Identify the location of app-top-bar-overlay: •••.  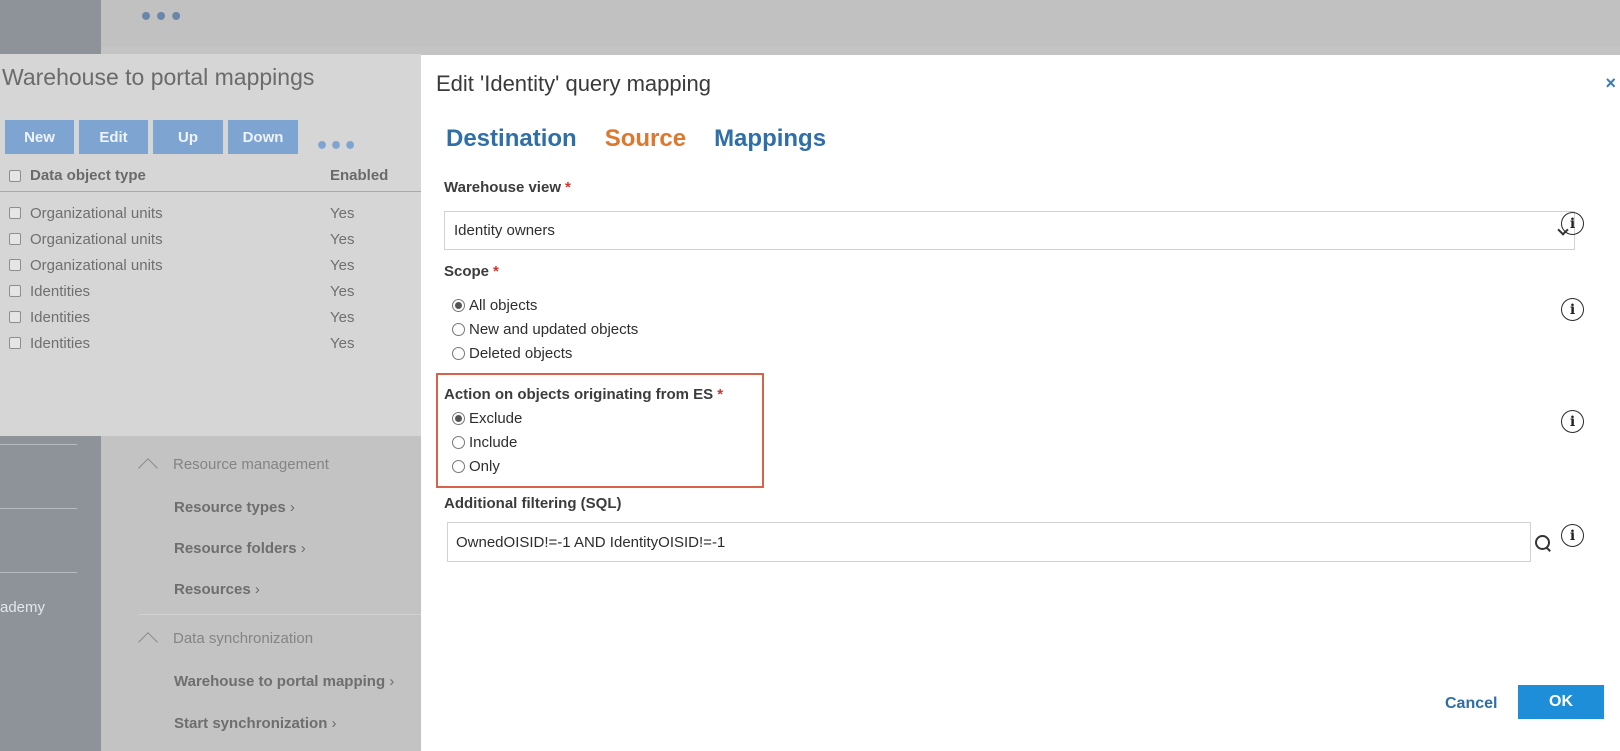
(860, 23).